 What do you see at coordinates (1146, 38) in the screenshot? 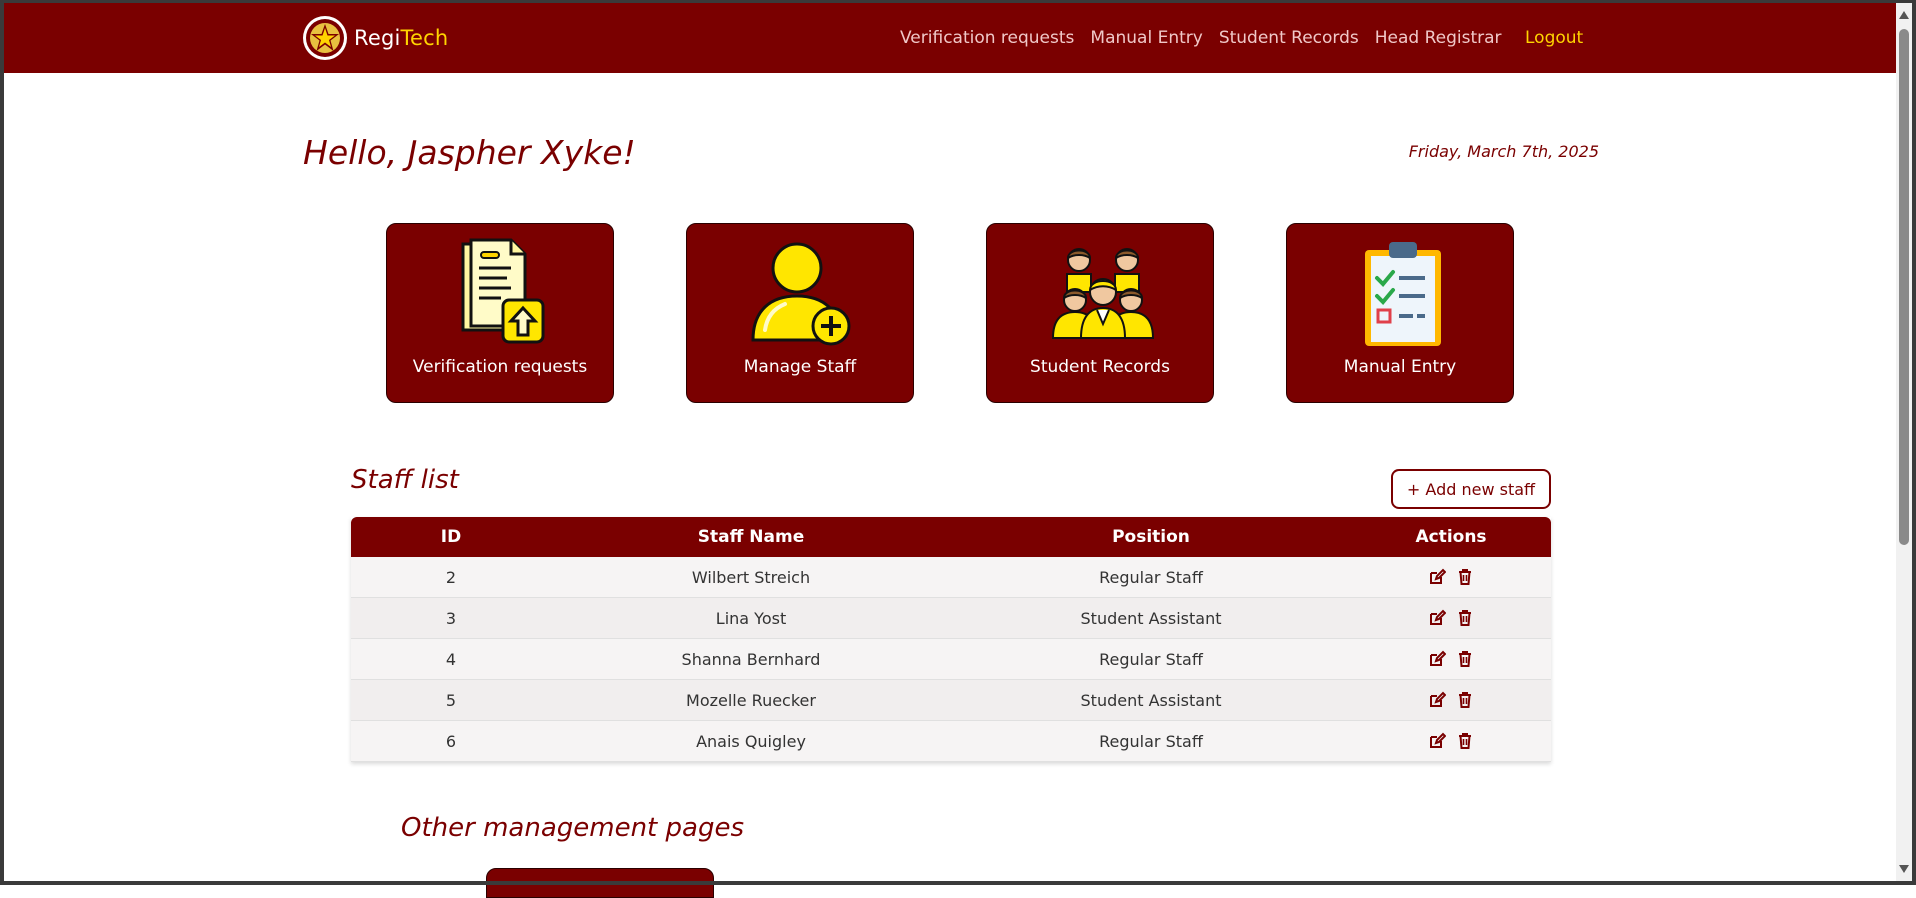
I see `nav-manual-entry: Manual Entry` at bounding box center [1146, 38].